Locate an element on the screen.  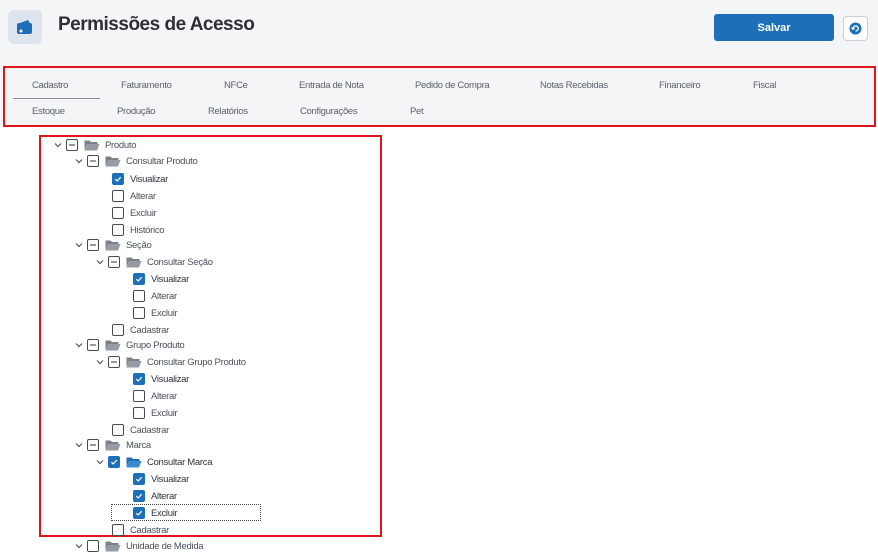
node-label: Produto is located at coordinates (121, 145).